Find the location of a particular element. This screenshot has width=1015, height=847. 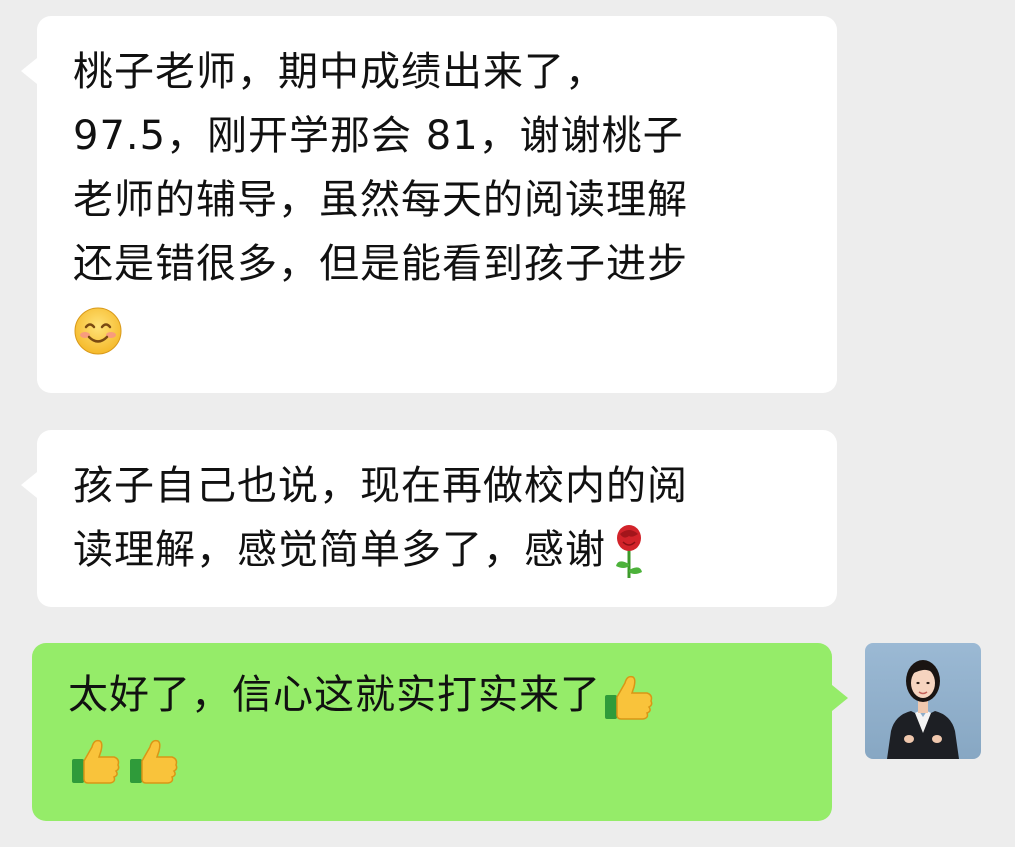

rose-icon is located at coordinates (629, 551).